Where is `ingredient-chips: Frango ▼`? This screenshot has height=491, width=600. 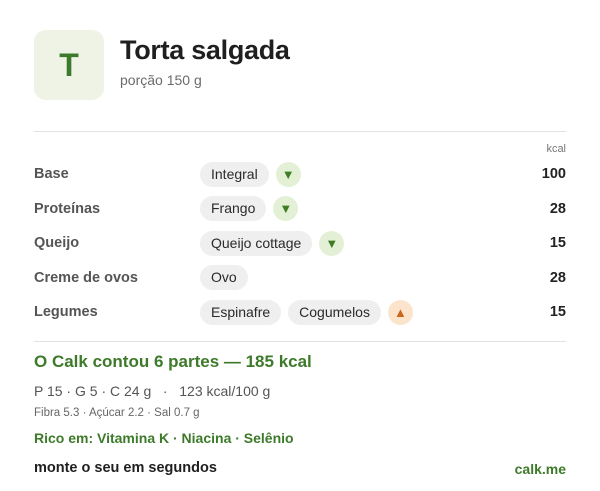 ingredient-chips: Frango ▼ is located at coordinates (249, 209).